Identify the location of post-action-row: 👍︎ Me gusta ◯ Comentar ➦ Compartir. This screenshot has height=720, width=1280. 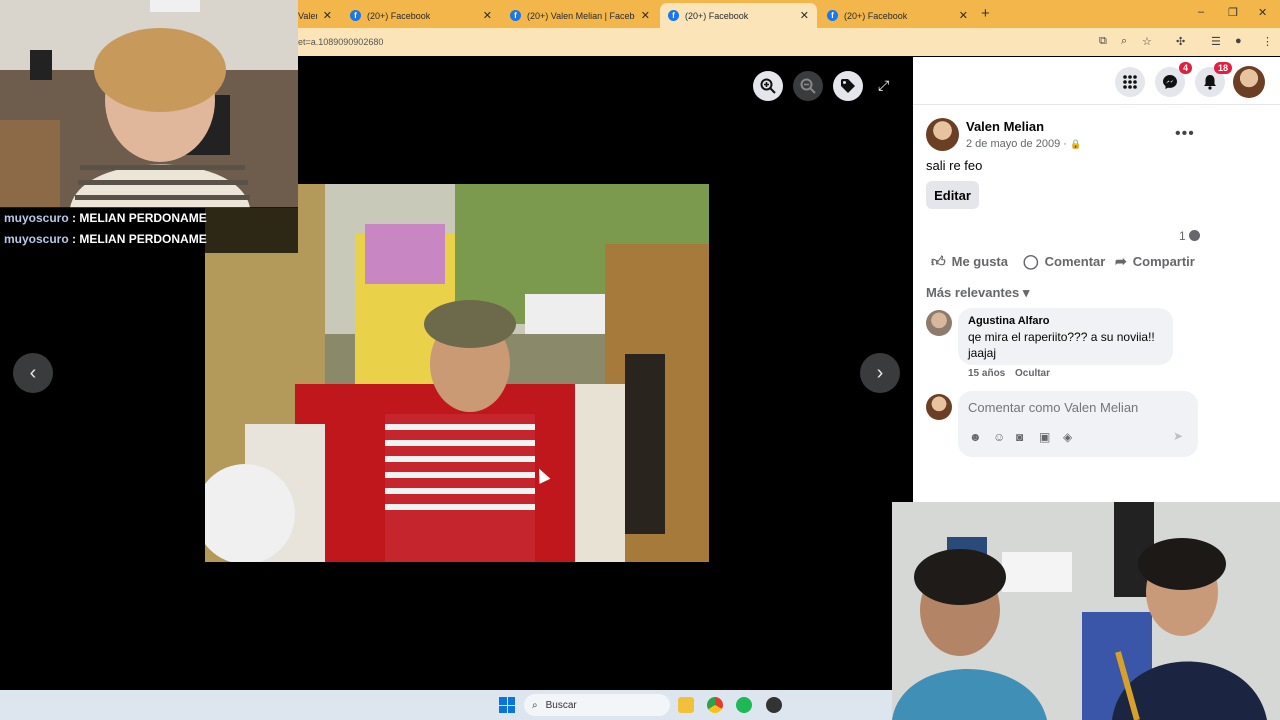
(1063, 264).